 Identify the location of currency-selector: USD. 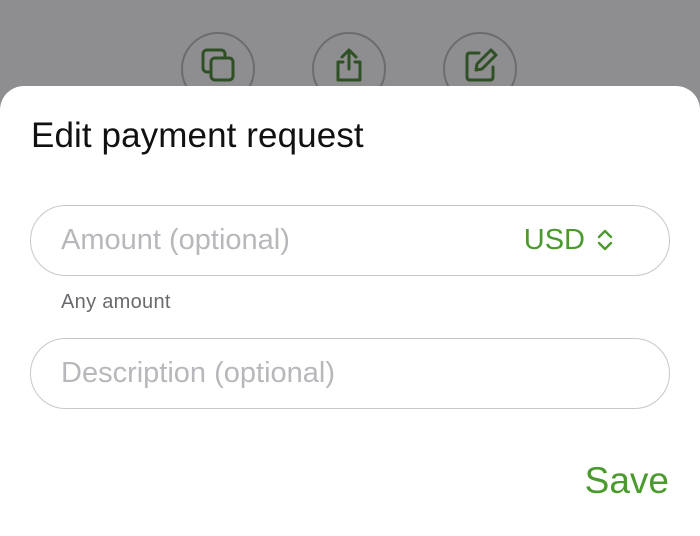
(569, 240).